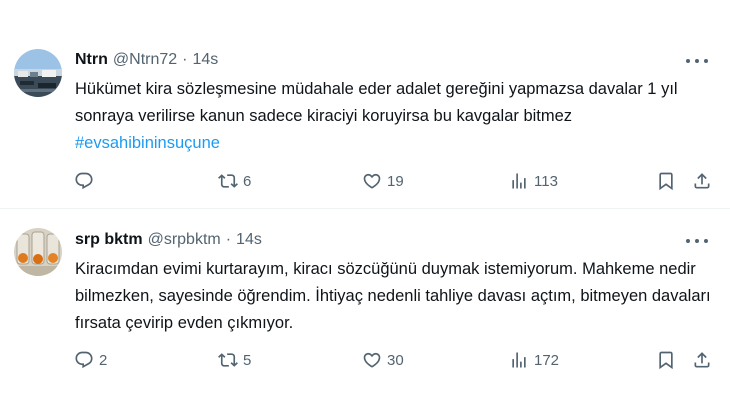 This screenshot has height=420, width=730. I want to click on tweet-actions: 6 19 113, so click(394, 181).